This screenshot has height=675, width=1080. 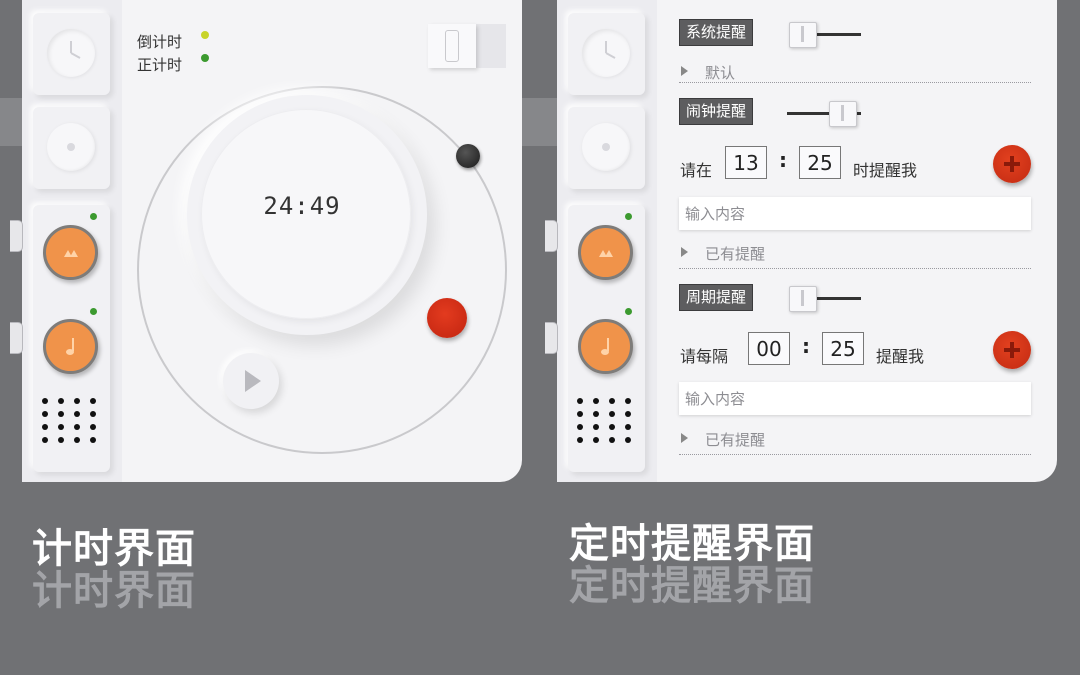 What do you see at coordinates (855, 213) in the screenshot?
I see `alarm-content-input` at bounding box center [855, 213].